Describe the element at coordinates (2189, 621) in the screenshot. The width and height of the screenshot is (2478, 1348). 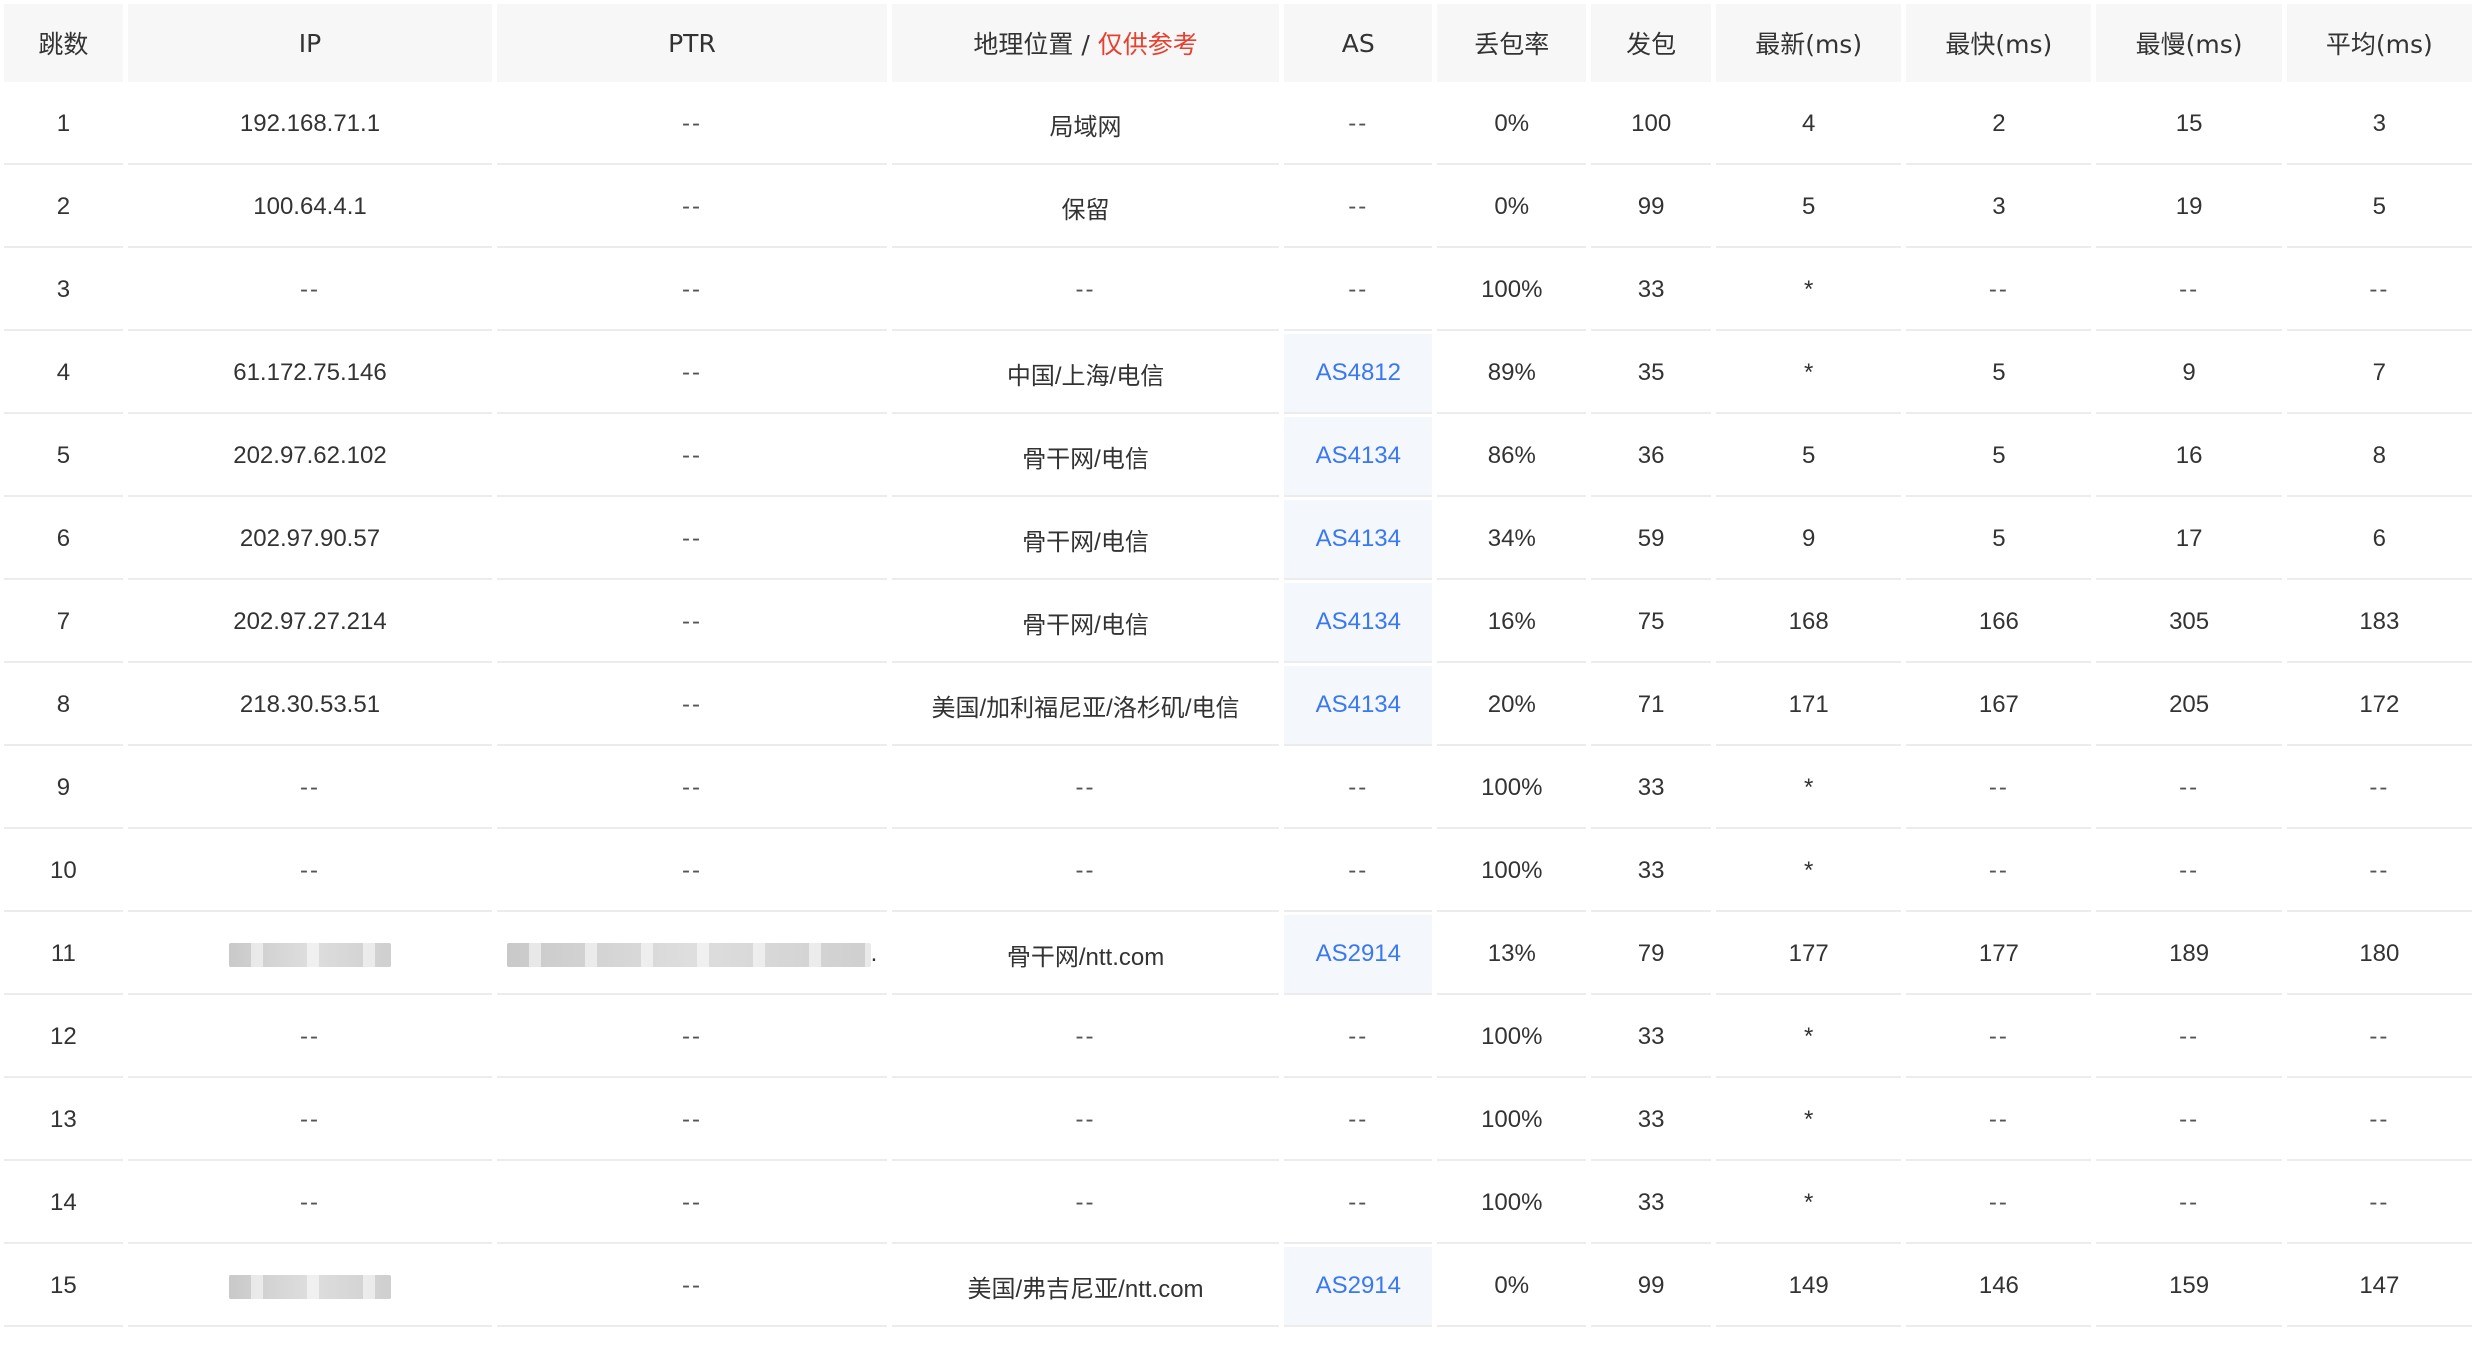
I see `worst-value: 305` at that location.